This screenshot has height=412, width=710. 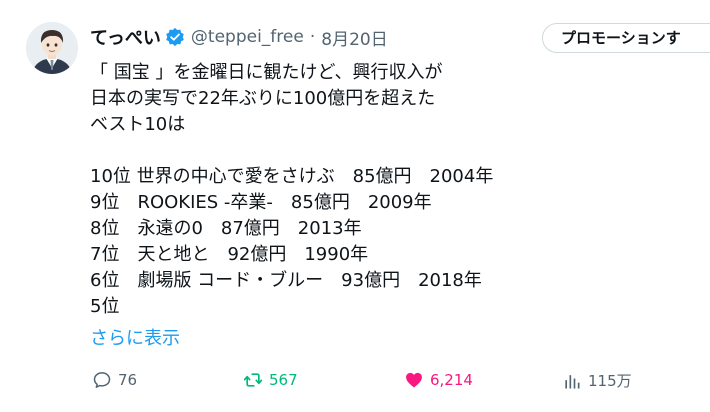 I want to click on avatar, so click(x=52, y=48).